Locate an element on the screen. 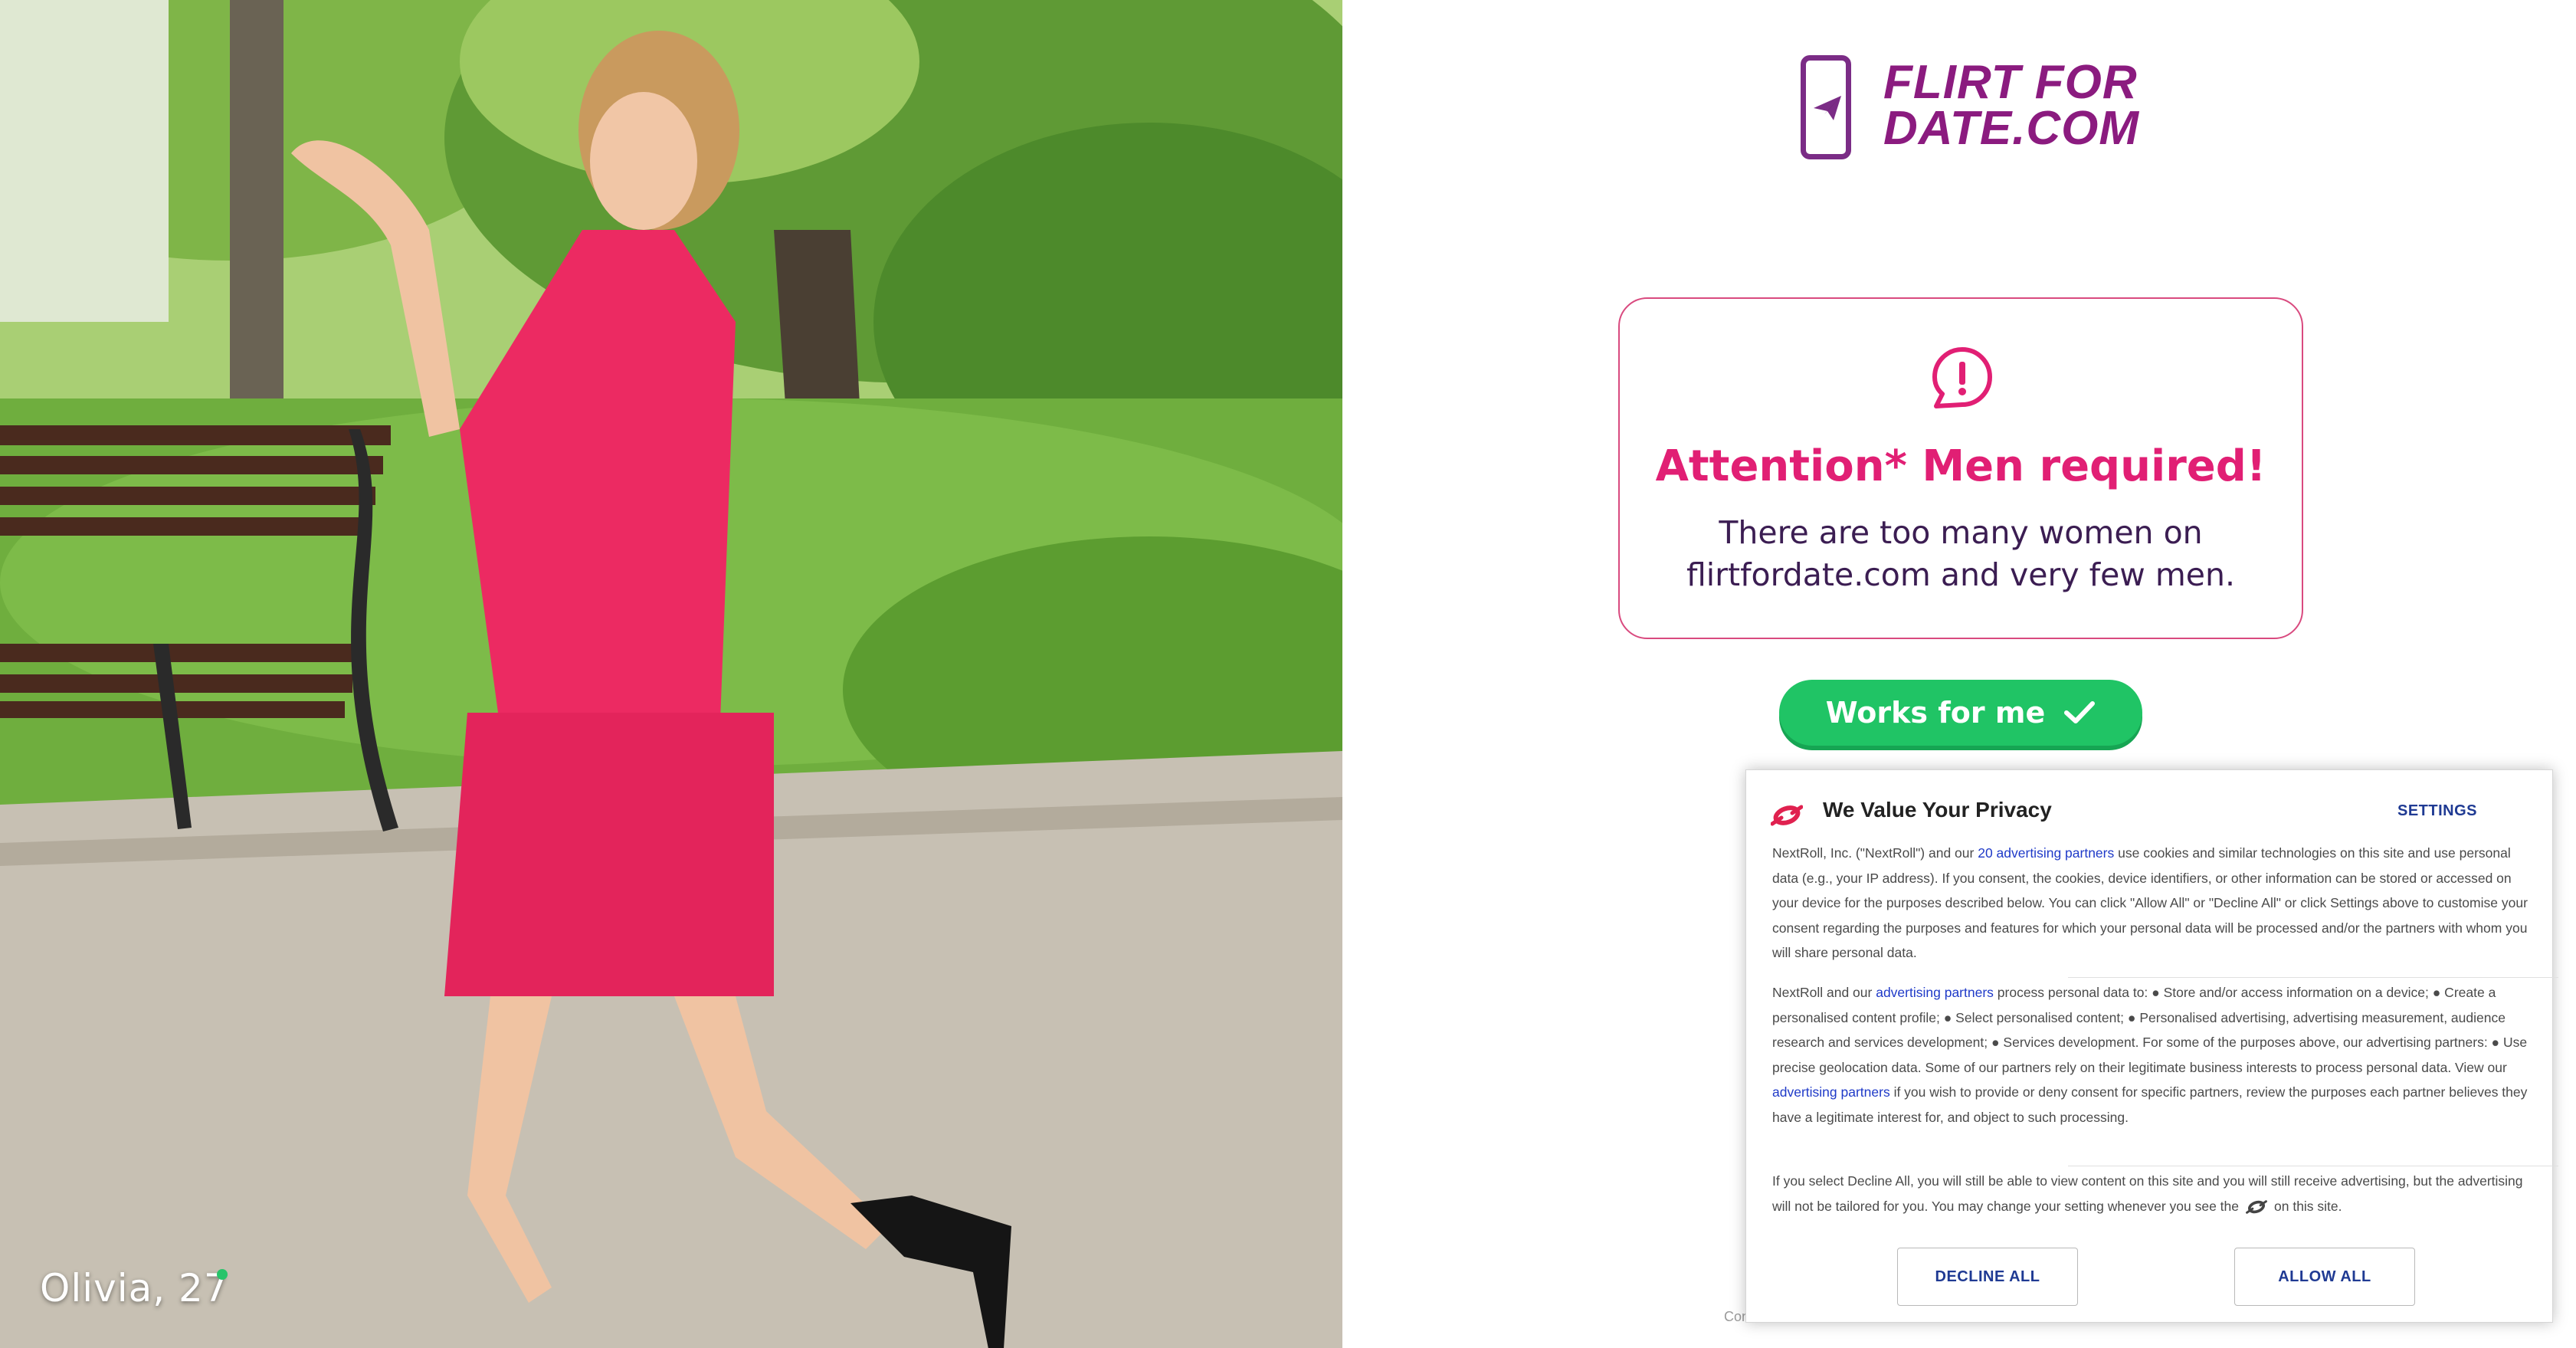  privacy-paragraph-3-text-b: on this site. is located at coordinates (2308, 1206).